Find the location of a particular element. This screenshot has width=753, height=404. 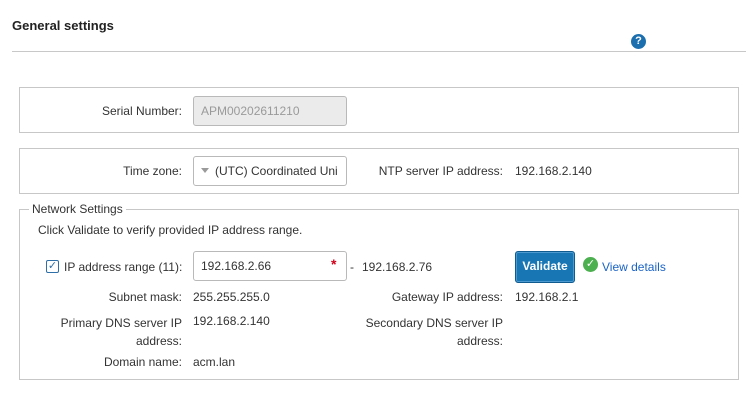

ip-range-start-input: 192.168.2.66 is located at coordinates (270, 266).